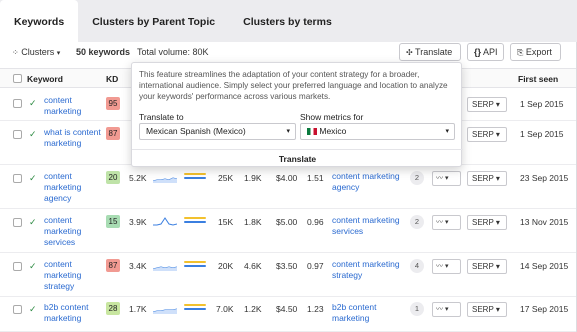 Image resolution: width=577 pixels, height=332 pixels. I want to click on api-button: {} API, so click(485, 52).